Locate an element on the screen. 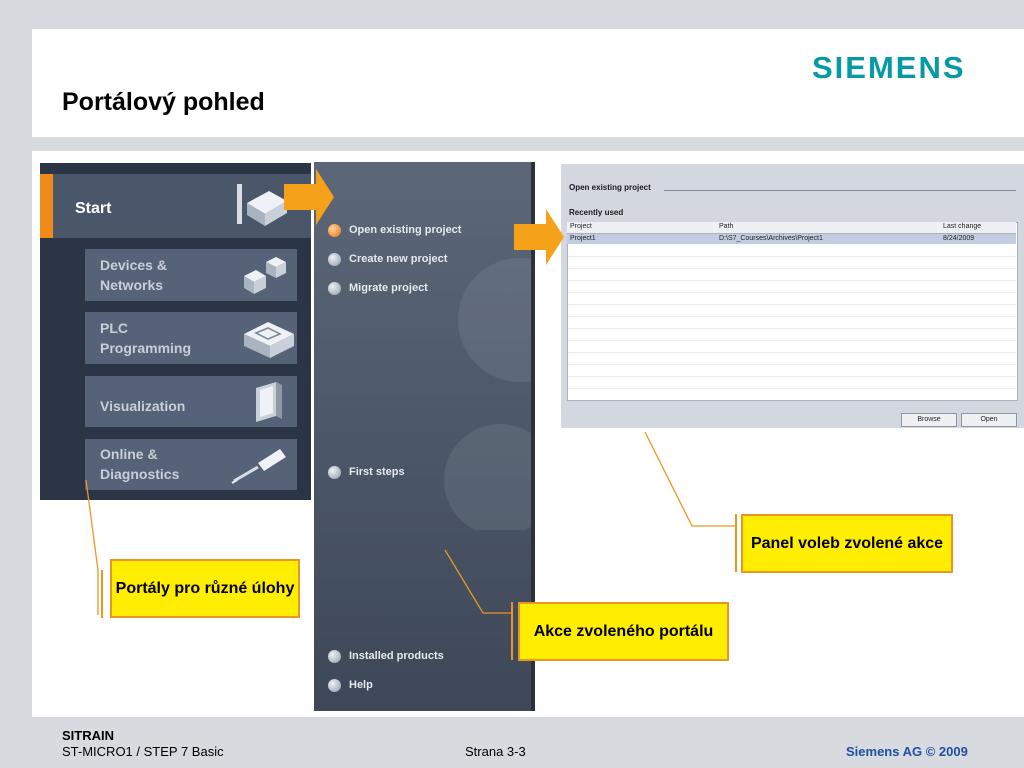 Image resolution: width=1024 pixels, height=768 pixels. row-project: Project1 is located at coordinates (583, 238).